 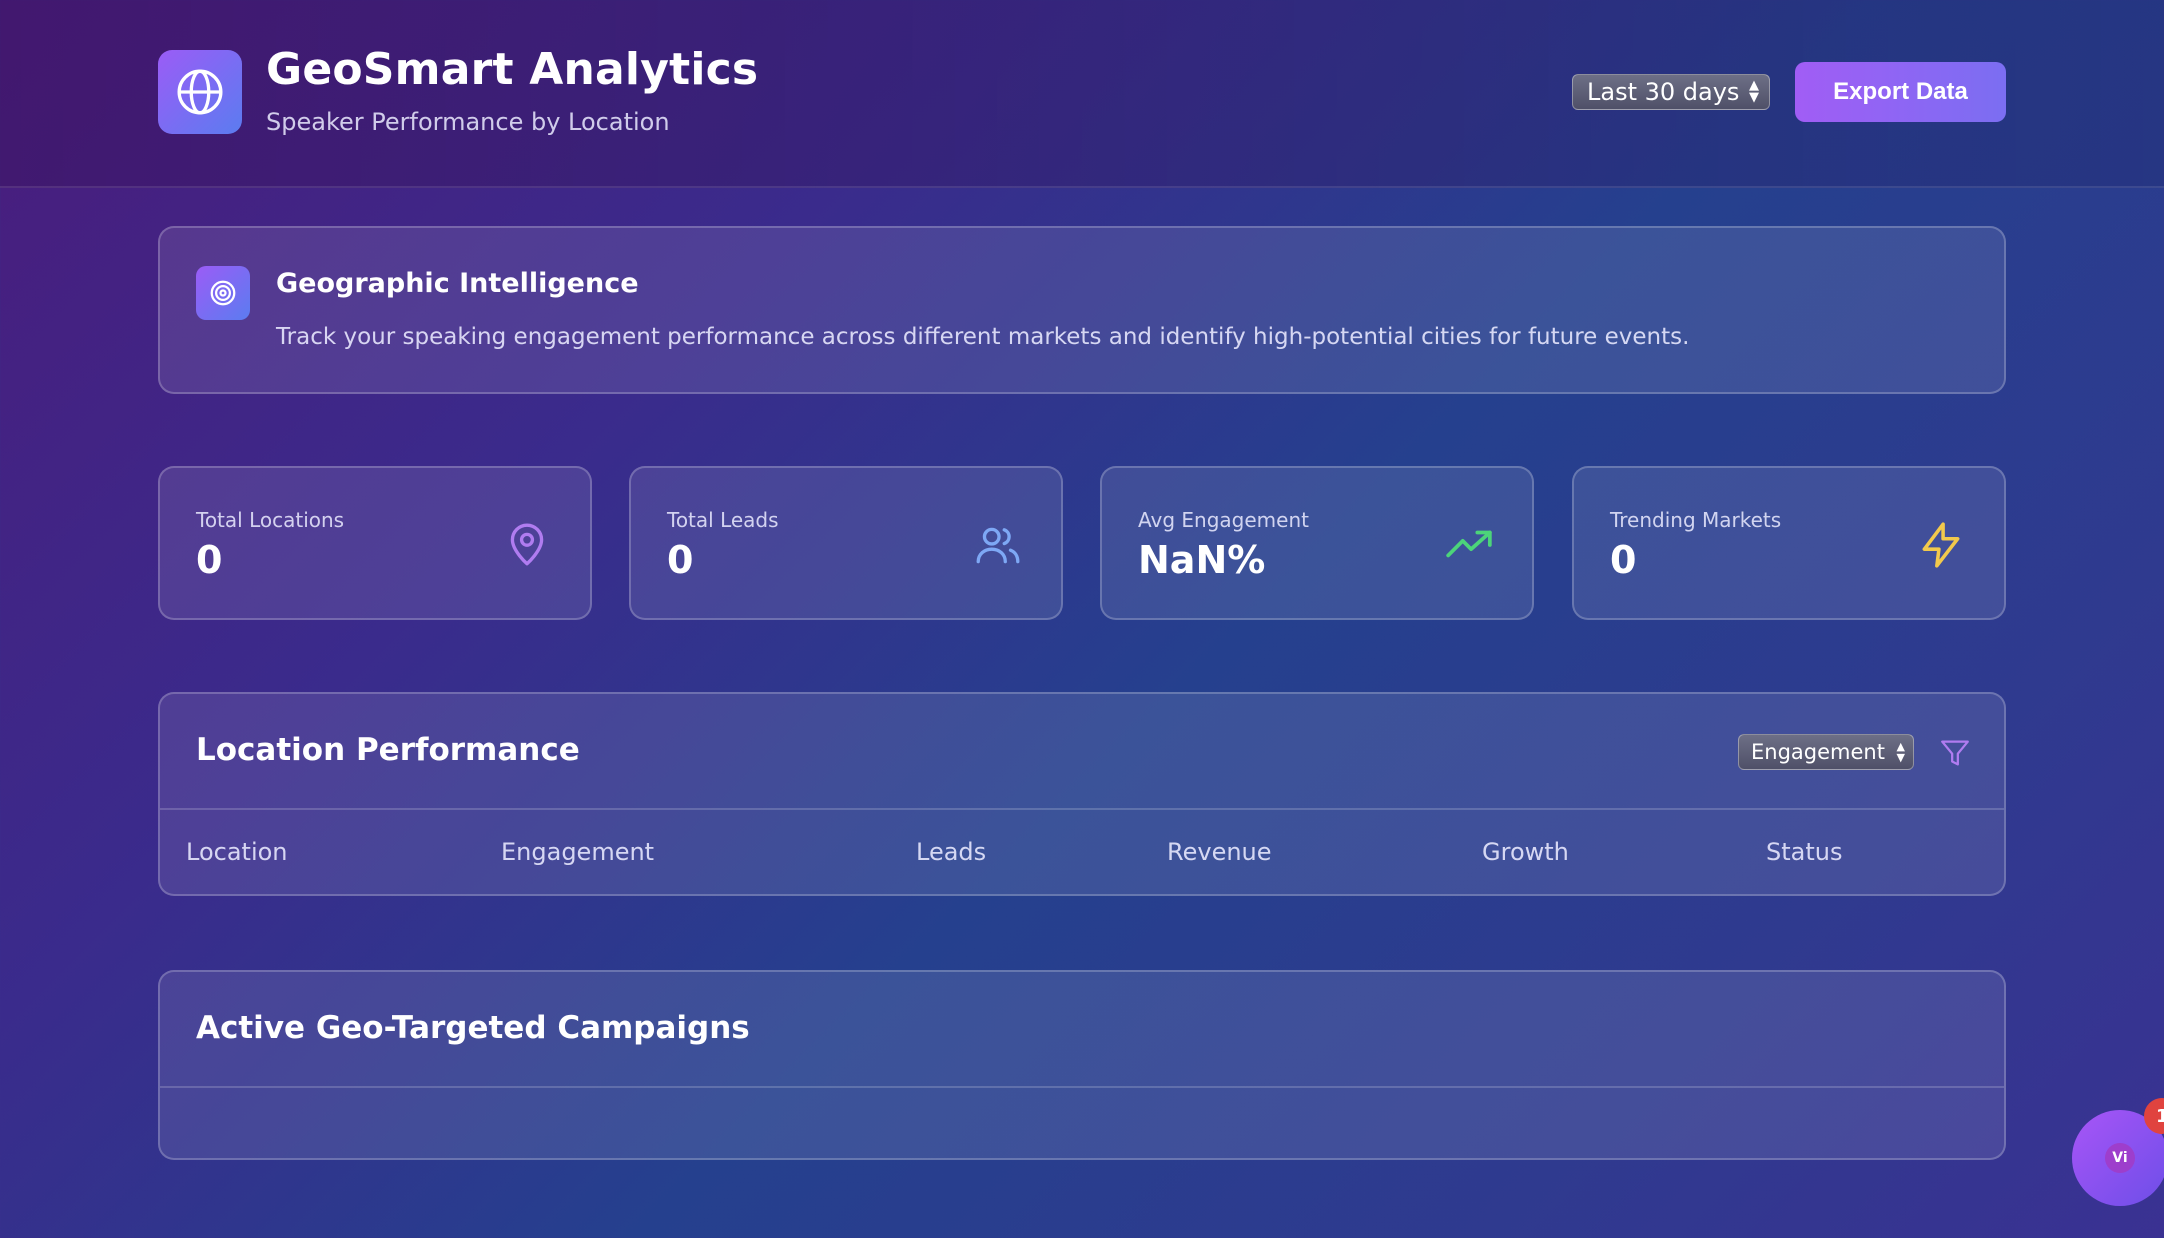 I want to click on stat-card-total-leads: Total Leads 0, so click(x=846, y=543).